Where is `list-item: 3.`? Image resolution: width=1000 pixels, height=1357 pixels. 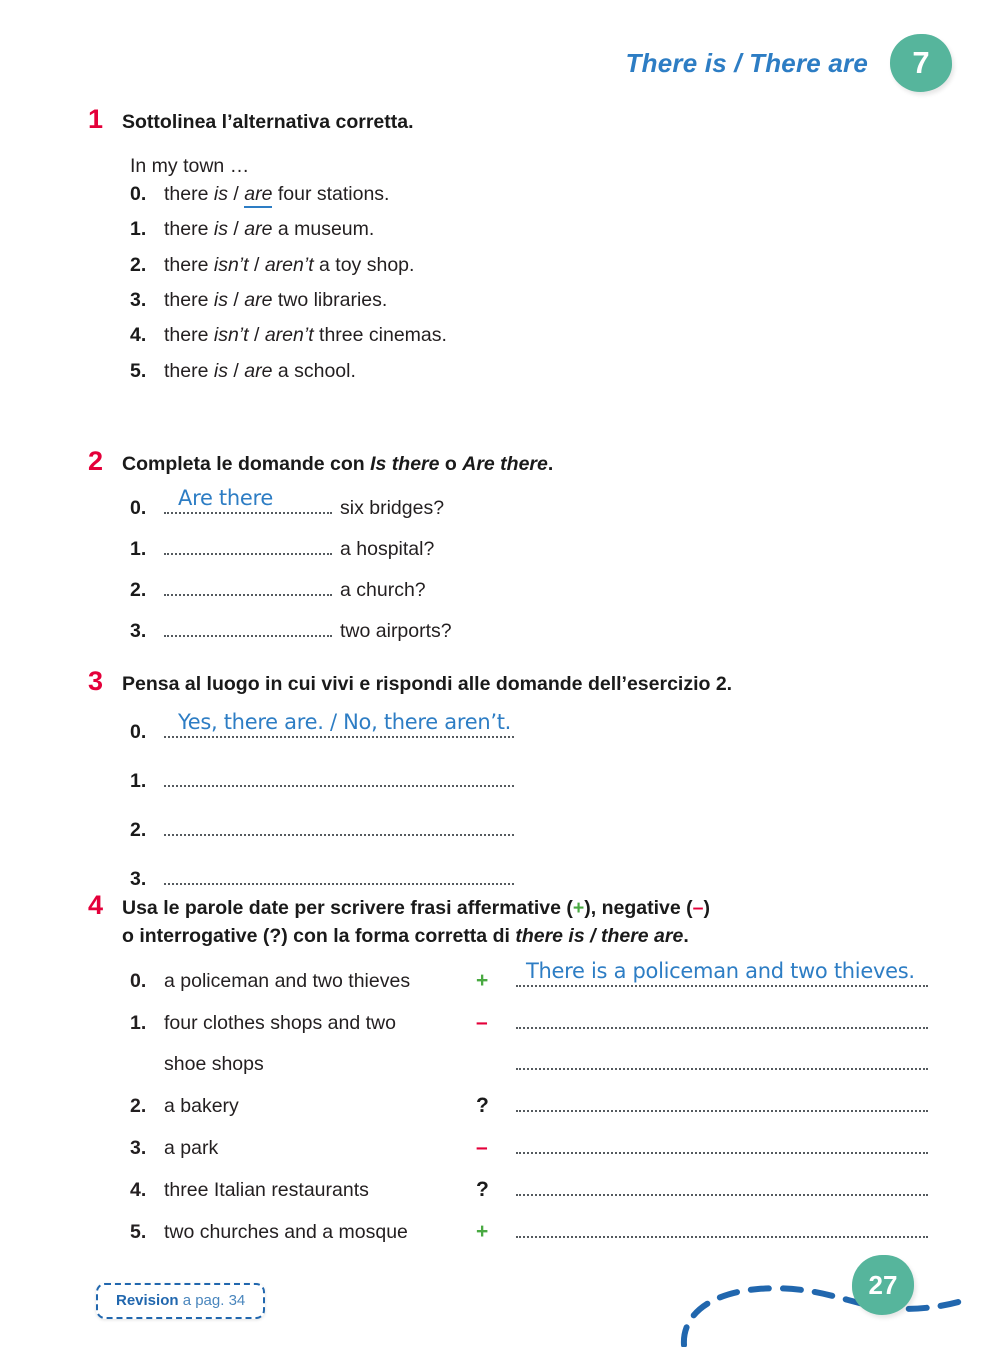 list-item: 3. is located at coordinates (529, 877).